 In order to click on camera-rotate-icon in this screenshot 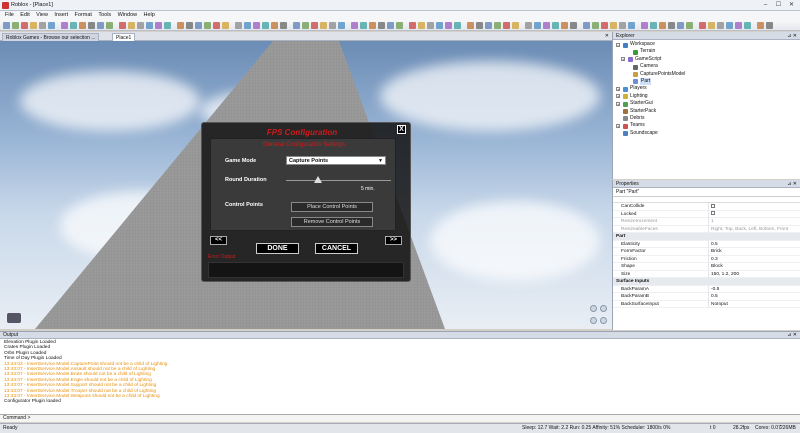, I will do `click(603, 320)`.